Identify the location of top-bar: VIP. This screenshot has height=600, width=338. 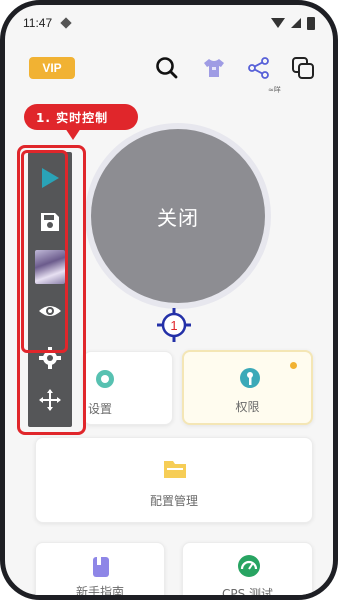
(169, 69).